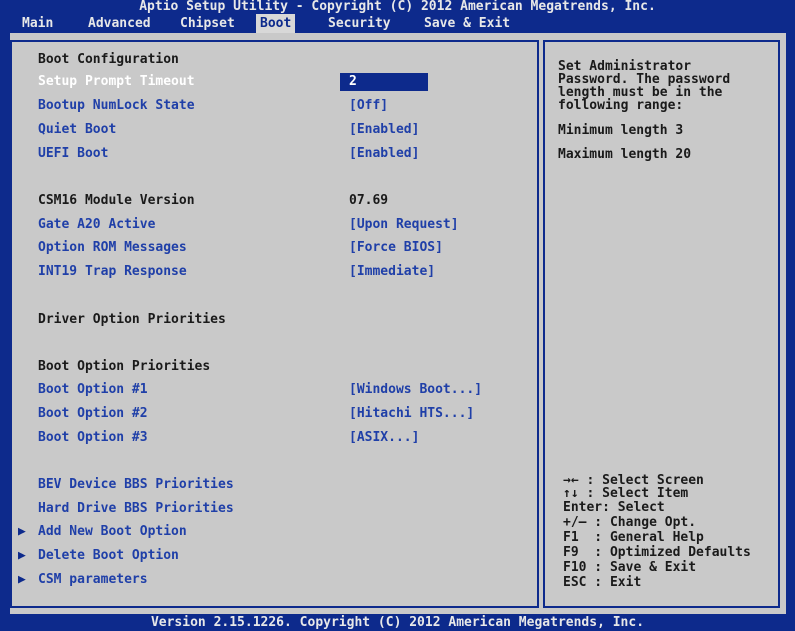  What do you see at coordinates (136, 509) in the screenshot?
I see `hard-drive-bbs-link: Hard Drive BBS Priorities` at bounding box center [136, 509].